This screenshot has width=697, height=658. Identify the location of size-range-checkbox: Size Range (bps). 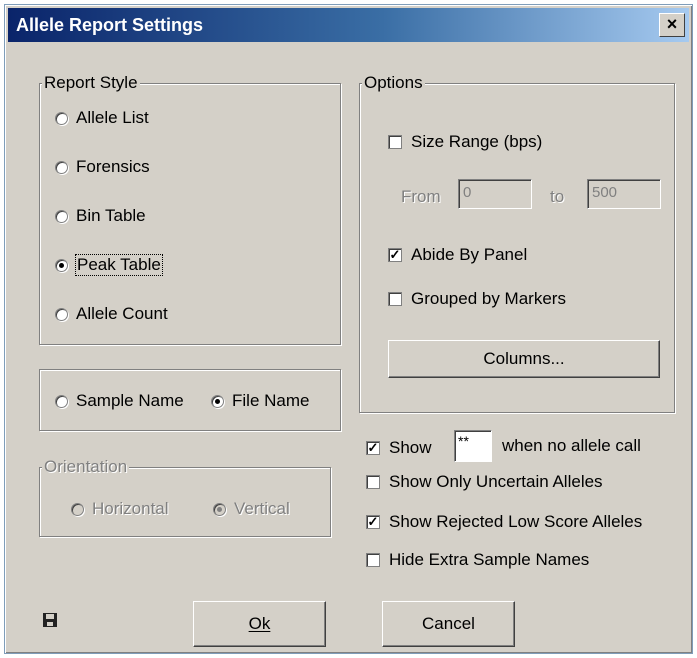
(465, 142).